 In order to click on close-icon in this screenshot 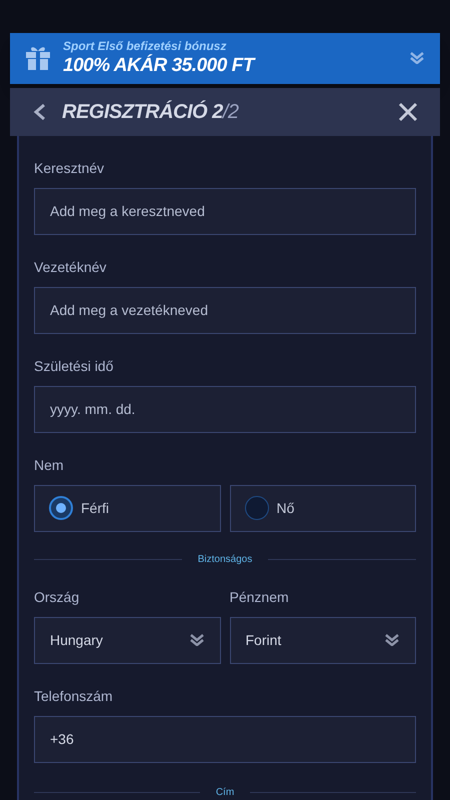, I will do `click(408, 112)`.